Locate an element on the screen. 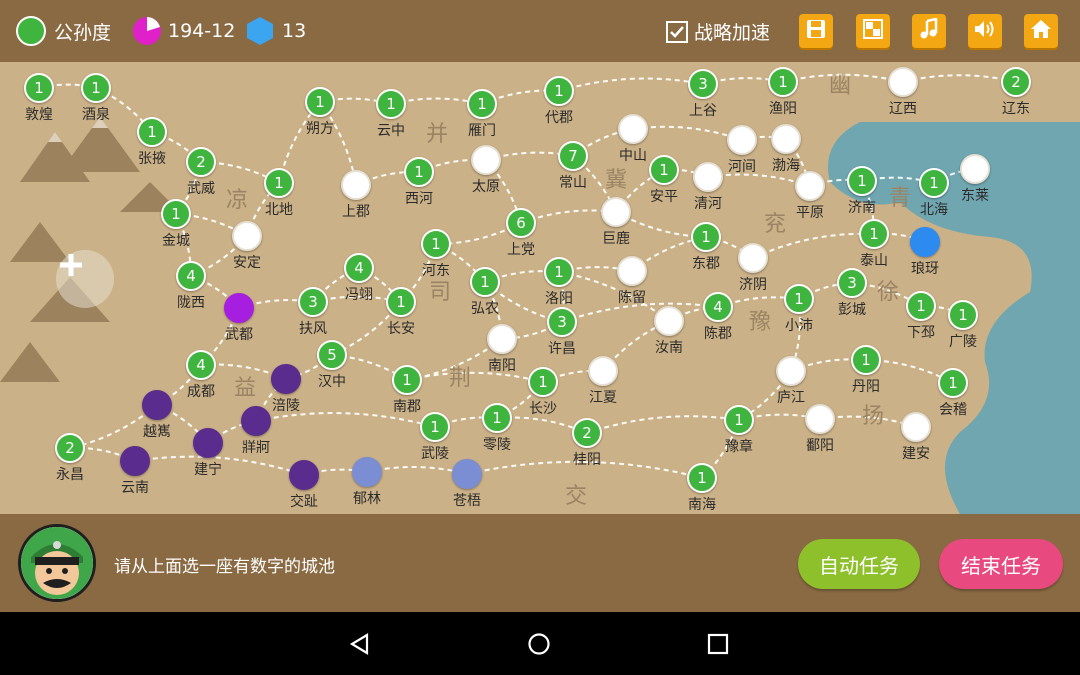 Image resolution: width=1080 pixels, height=675 pixels. grid-button is located at coordinates (873, 31).